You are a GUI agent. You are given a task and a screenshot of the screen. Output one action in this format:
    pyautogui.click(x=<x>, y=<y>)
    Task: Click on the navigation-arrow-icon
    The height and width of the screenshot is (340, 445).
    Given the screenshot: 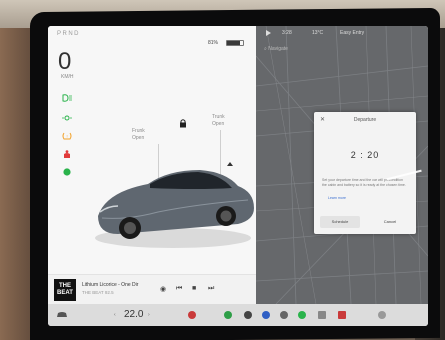 What is the action you would take?
    pyautogui.click(x=268, y=33)
    